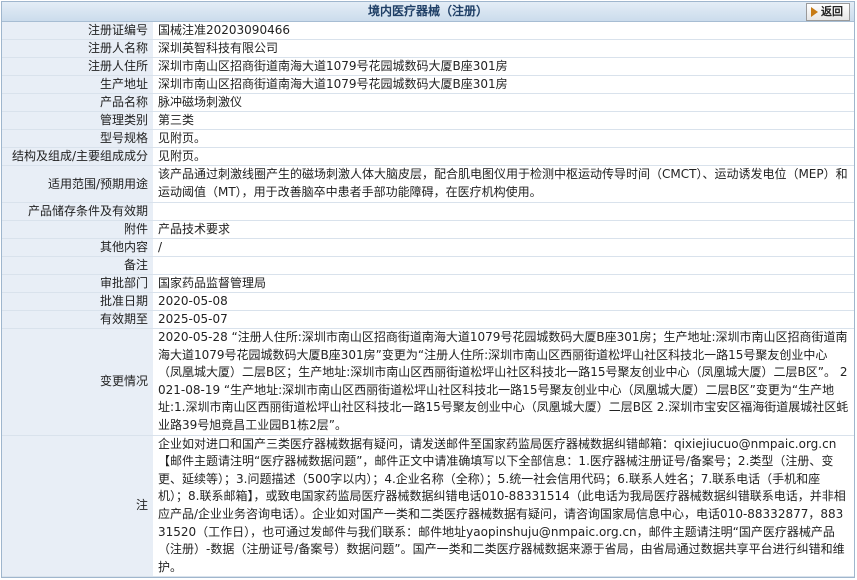 Image resolution: width=857 pixels, height=580 pixels. What do you see at coordinates (78, 506) in the screenshot?
I see `field-label: 注` at bounding box center [78, 506].